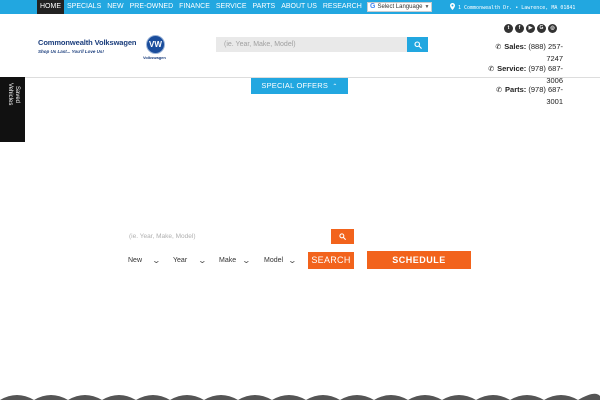 Image resolution: width=600 pixels, height=400 pixels. Describe the element at coordinates (452, 7) in the screenshot. I see `map-pin-icon` at that location.